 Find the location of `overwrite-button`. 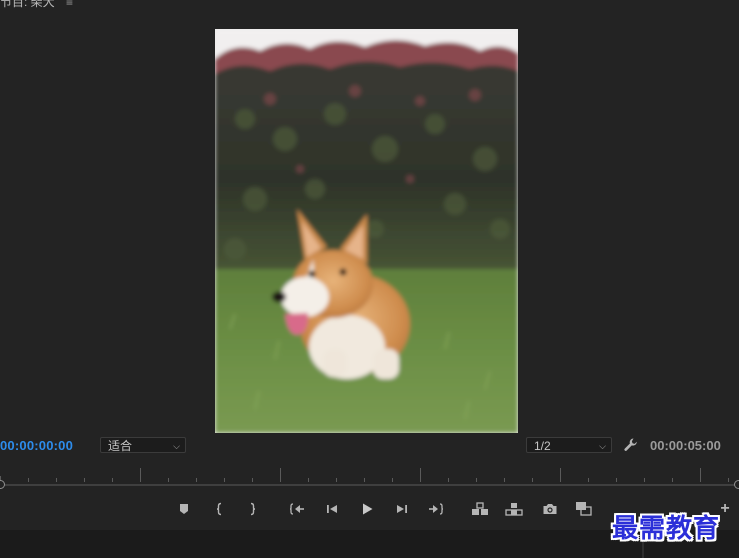

overwrite-button is located at coordinates (514, 509).